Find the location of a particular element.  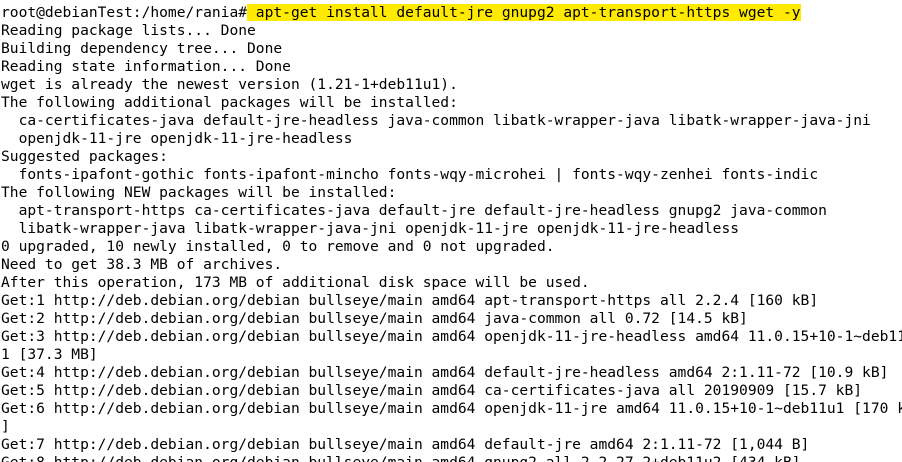

output-line: Building dependency tree... Done is located at coordinates (142, 48).